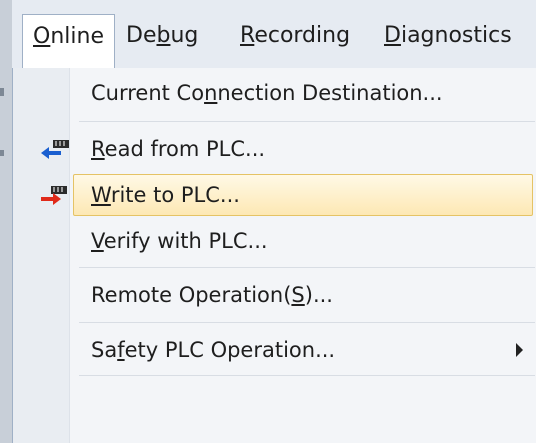  Describe the element at coordinates (247, 35) in the screenshot. I see `menu-recording-mnemonic: R` at that location.